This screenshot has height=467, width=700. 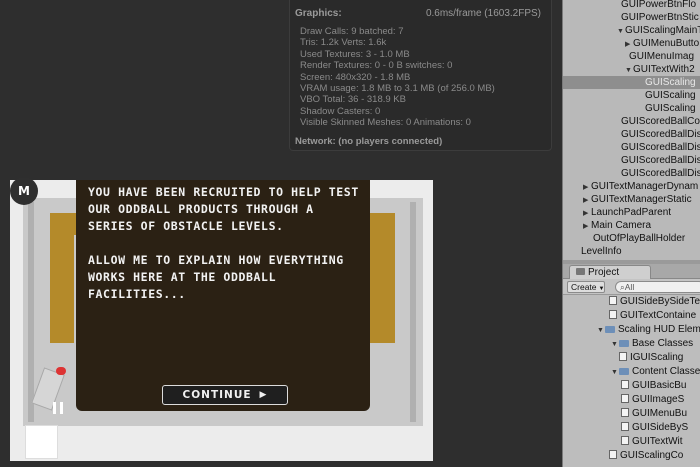 I want to click on hierarchy-item-label: GUIPowerBtnFlo, so click(x=659, y=5).